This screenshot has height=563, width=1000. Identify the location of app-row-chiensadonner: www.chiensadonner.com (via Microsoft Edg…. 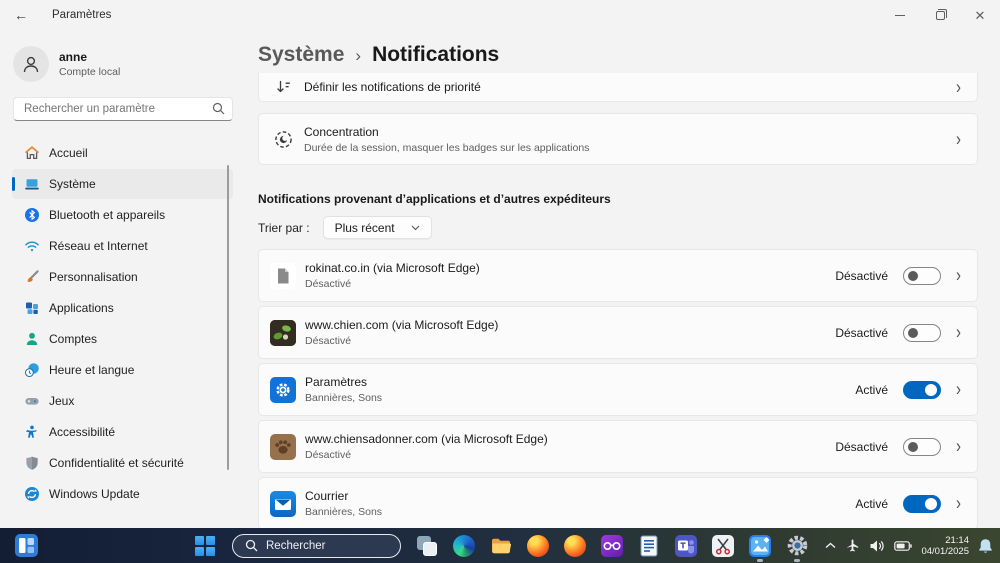
(618, 446).